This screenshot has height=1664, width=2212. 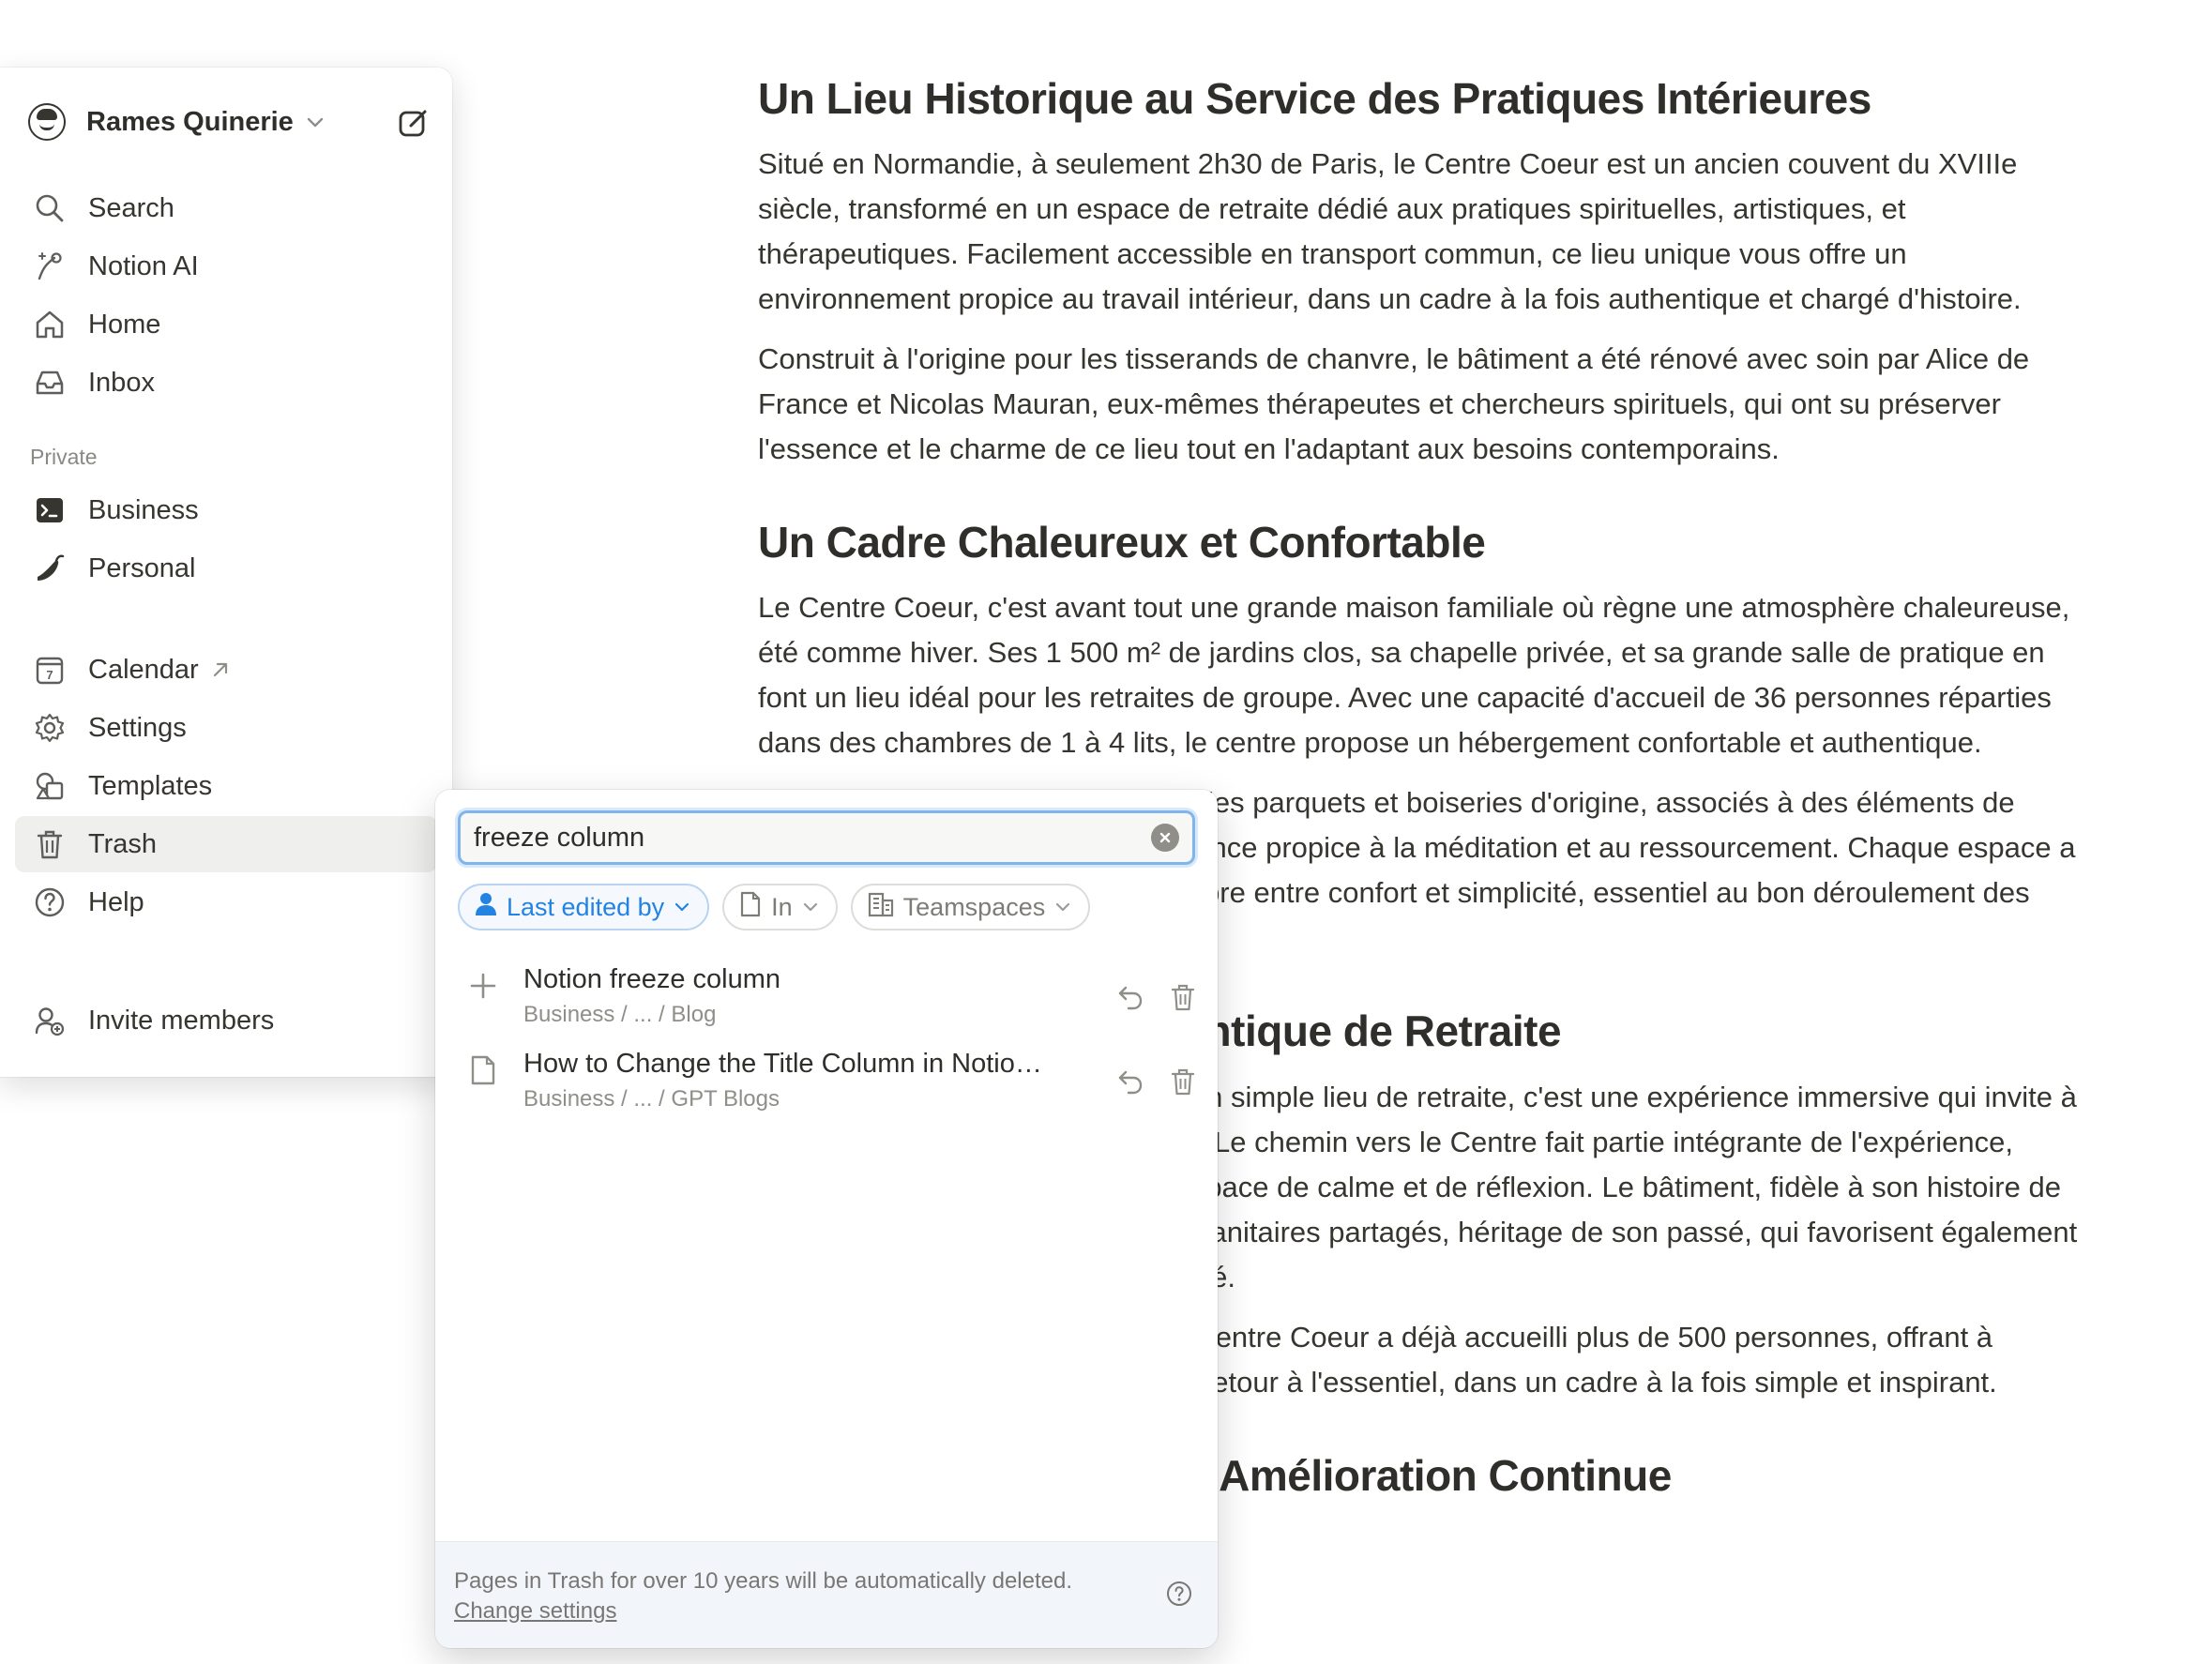 I want to click on filter-label: Last edited by, so click(x=586, y=906).